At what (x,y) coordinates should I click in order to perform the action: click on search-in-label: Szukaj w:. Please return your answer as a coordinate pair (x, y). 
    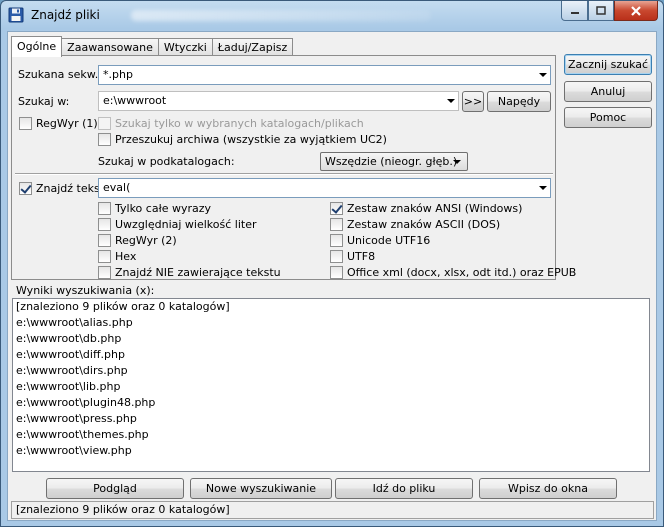
    Looking at the image, I should click on (44, 101).